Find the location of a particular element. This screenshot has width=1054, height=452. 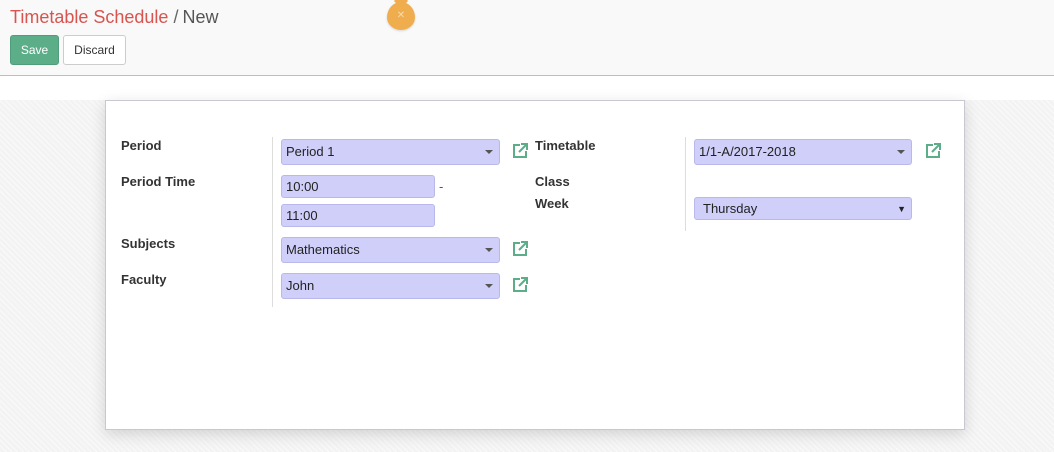

caret-down-icon: ▼ is located at coordinates (901, 209).